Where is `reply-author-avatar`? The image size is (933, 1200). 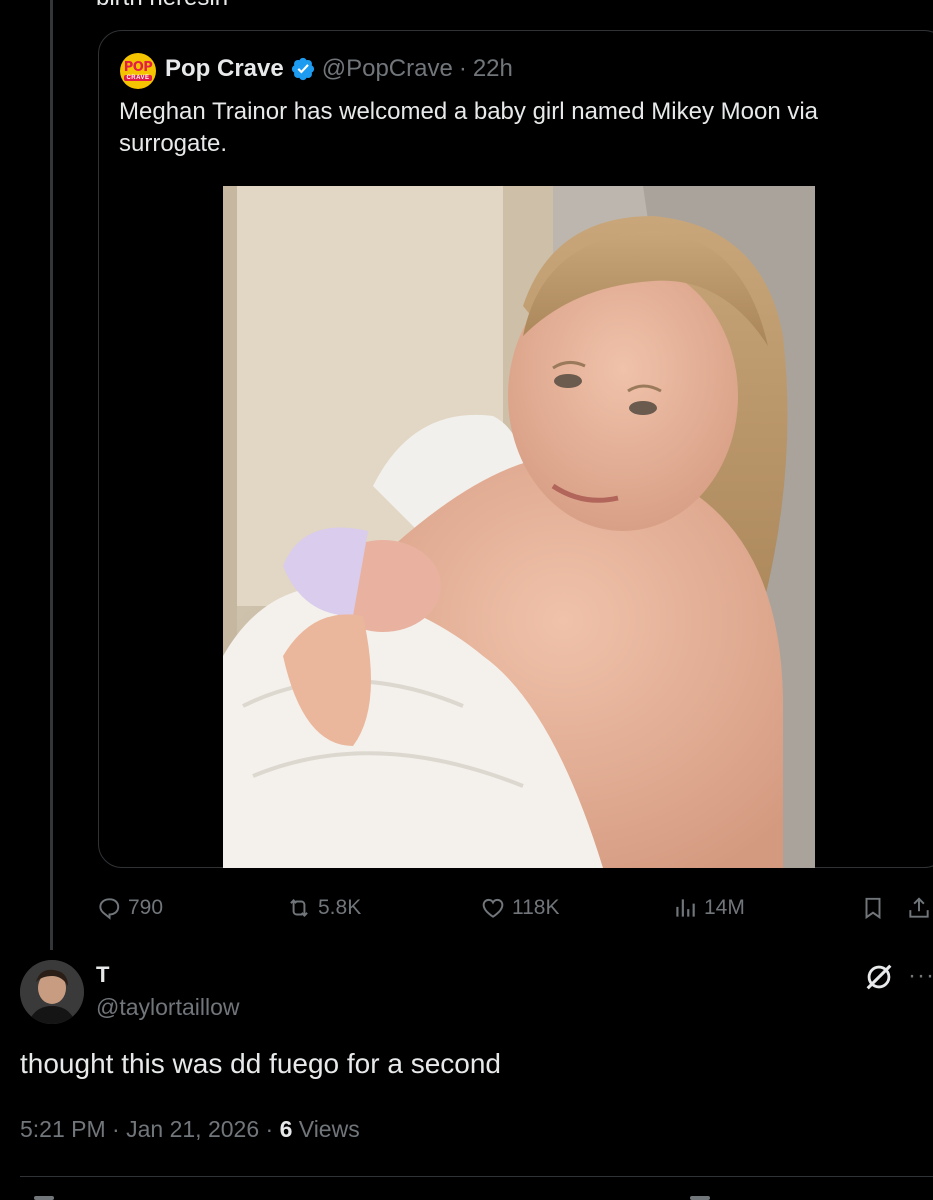
reply-author-avatar is located at coordinates (52, 992).